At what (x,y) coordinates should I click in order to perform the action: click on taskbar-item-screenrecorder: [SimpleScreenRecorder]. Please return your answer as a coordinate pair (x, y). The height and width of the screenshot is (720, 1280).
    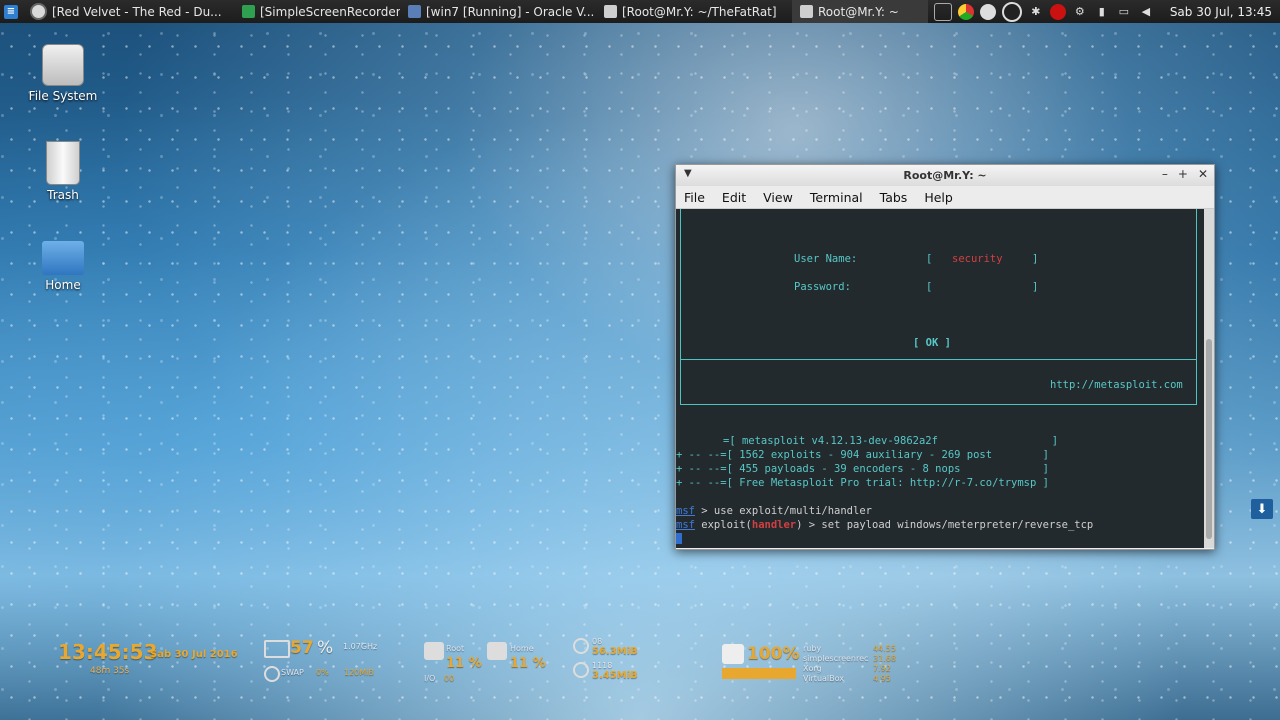
    Looking at the image, I should click on (317, 11).